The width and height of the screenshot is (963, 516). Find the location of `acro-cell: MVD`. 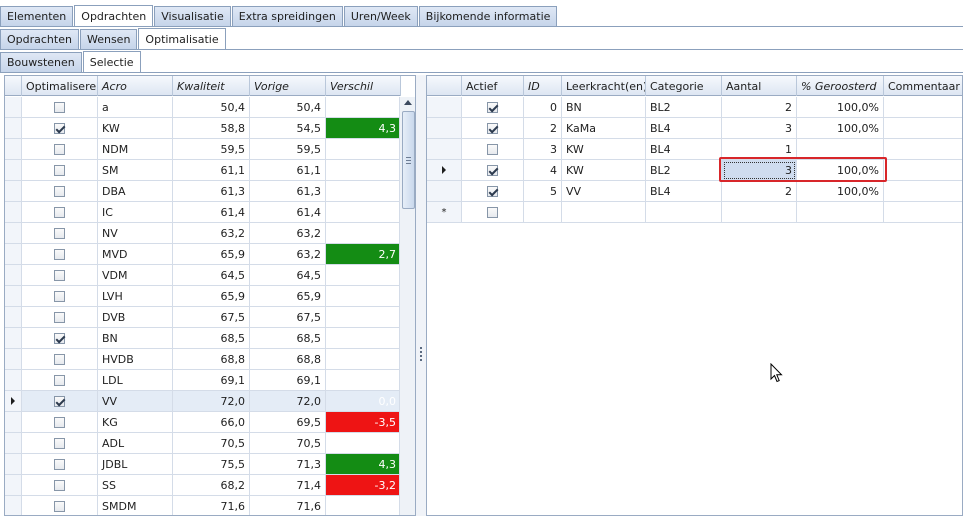

acro-cell: MVD is located at coordinates (135, 254).